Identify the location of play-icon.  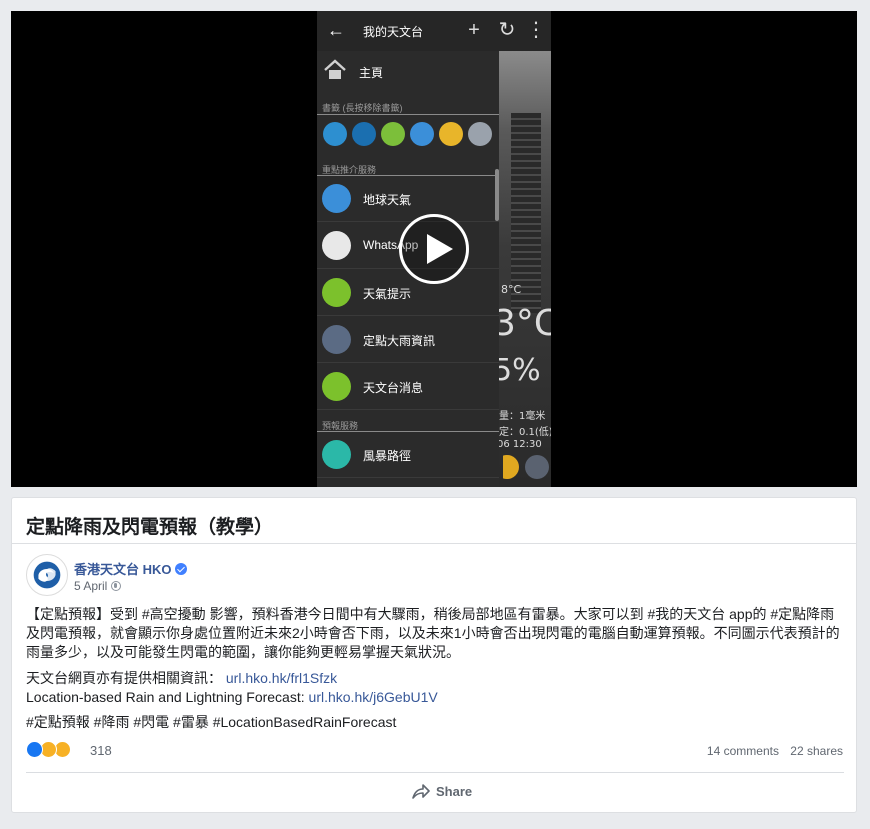
(440, 249).